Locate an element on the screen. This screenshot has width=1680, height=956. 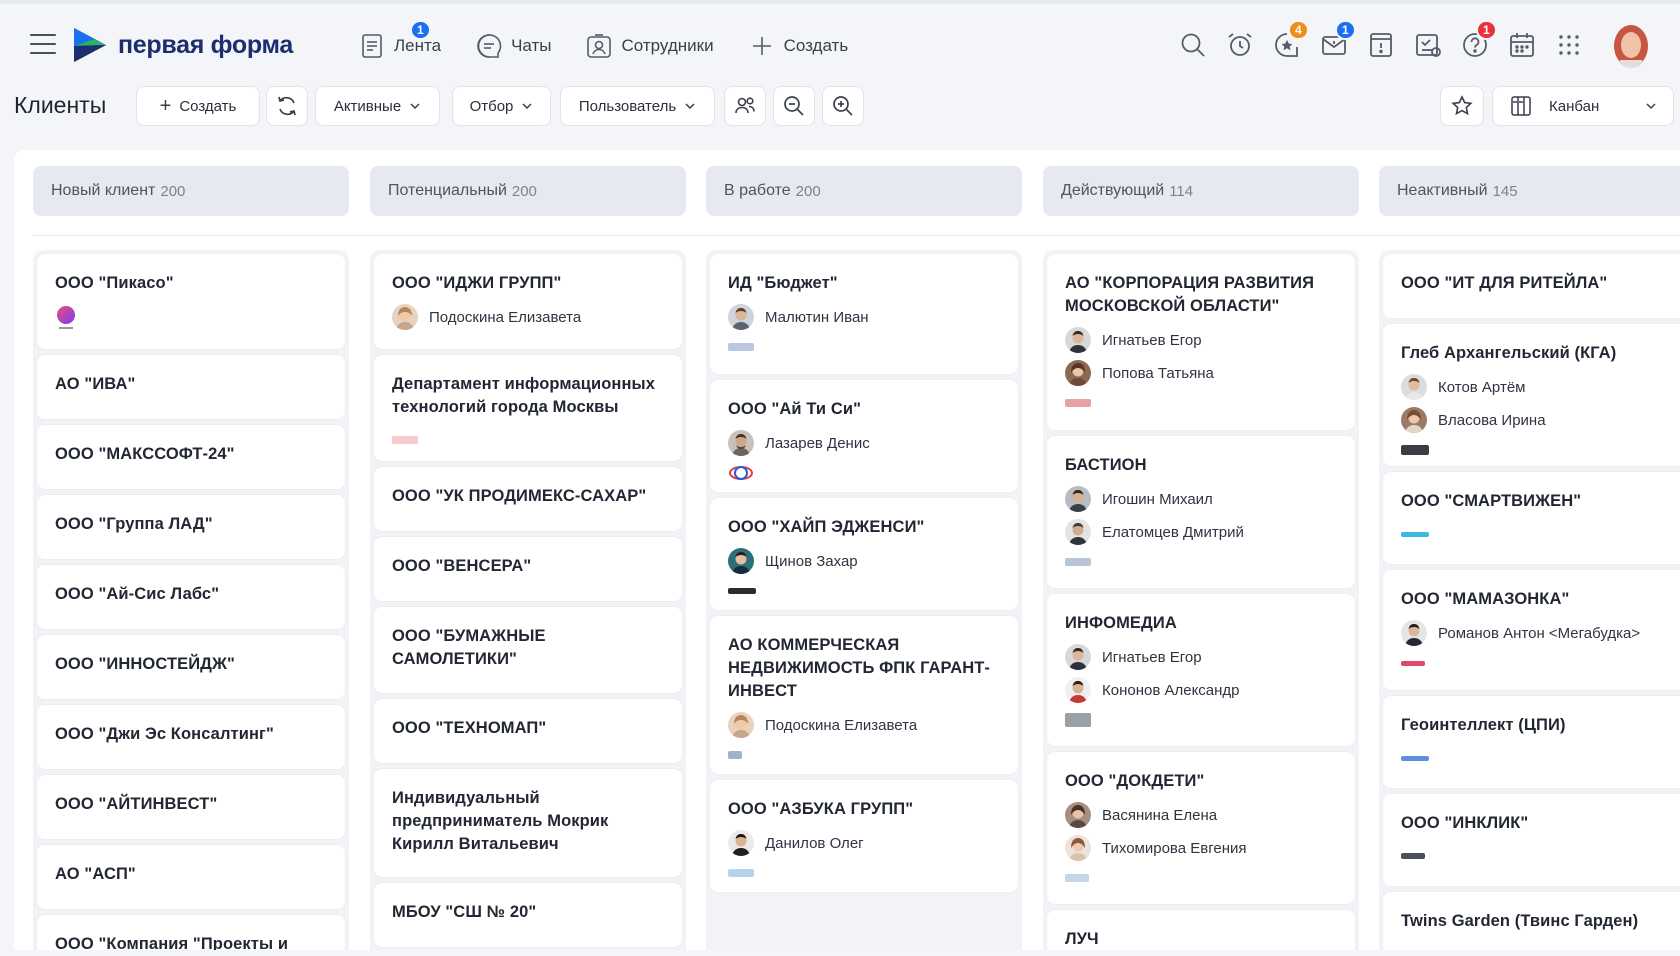
client-card: Twins Garden (Твинс Гарден) is located at coordinates (1531, 921).